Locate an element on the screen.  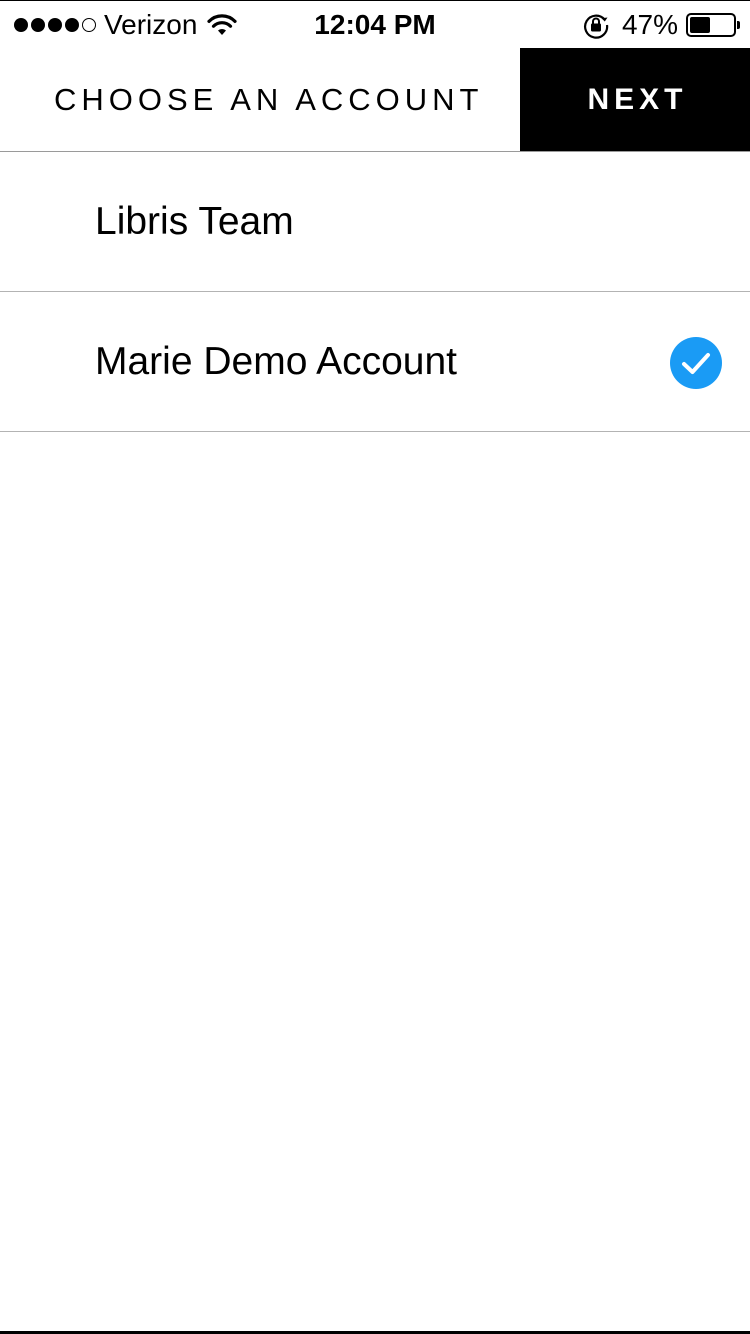
battery-icon is located at coordinates (713, 25).